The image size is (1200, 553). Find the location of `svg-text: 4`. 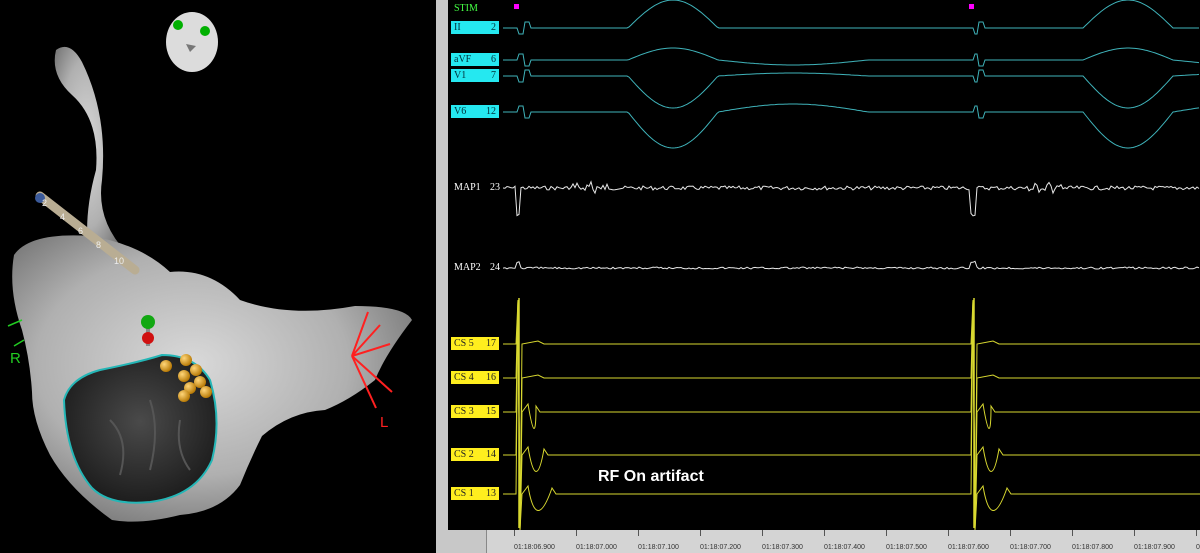

svg-text: 4 is located at coordinates (62, 217).